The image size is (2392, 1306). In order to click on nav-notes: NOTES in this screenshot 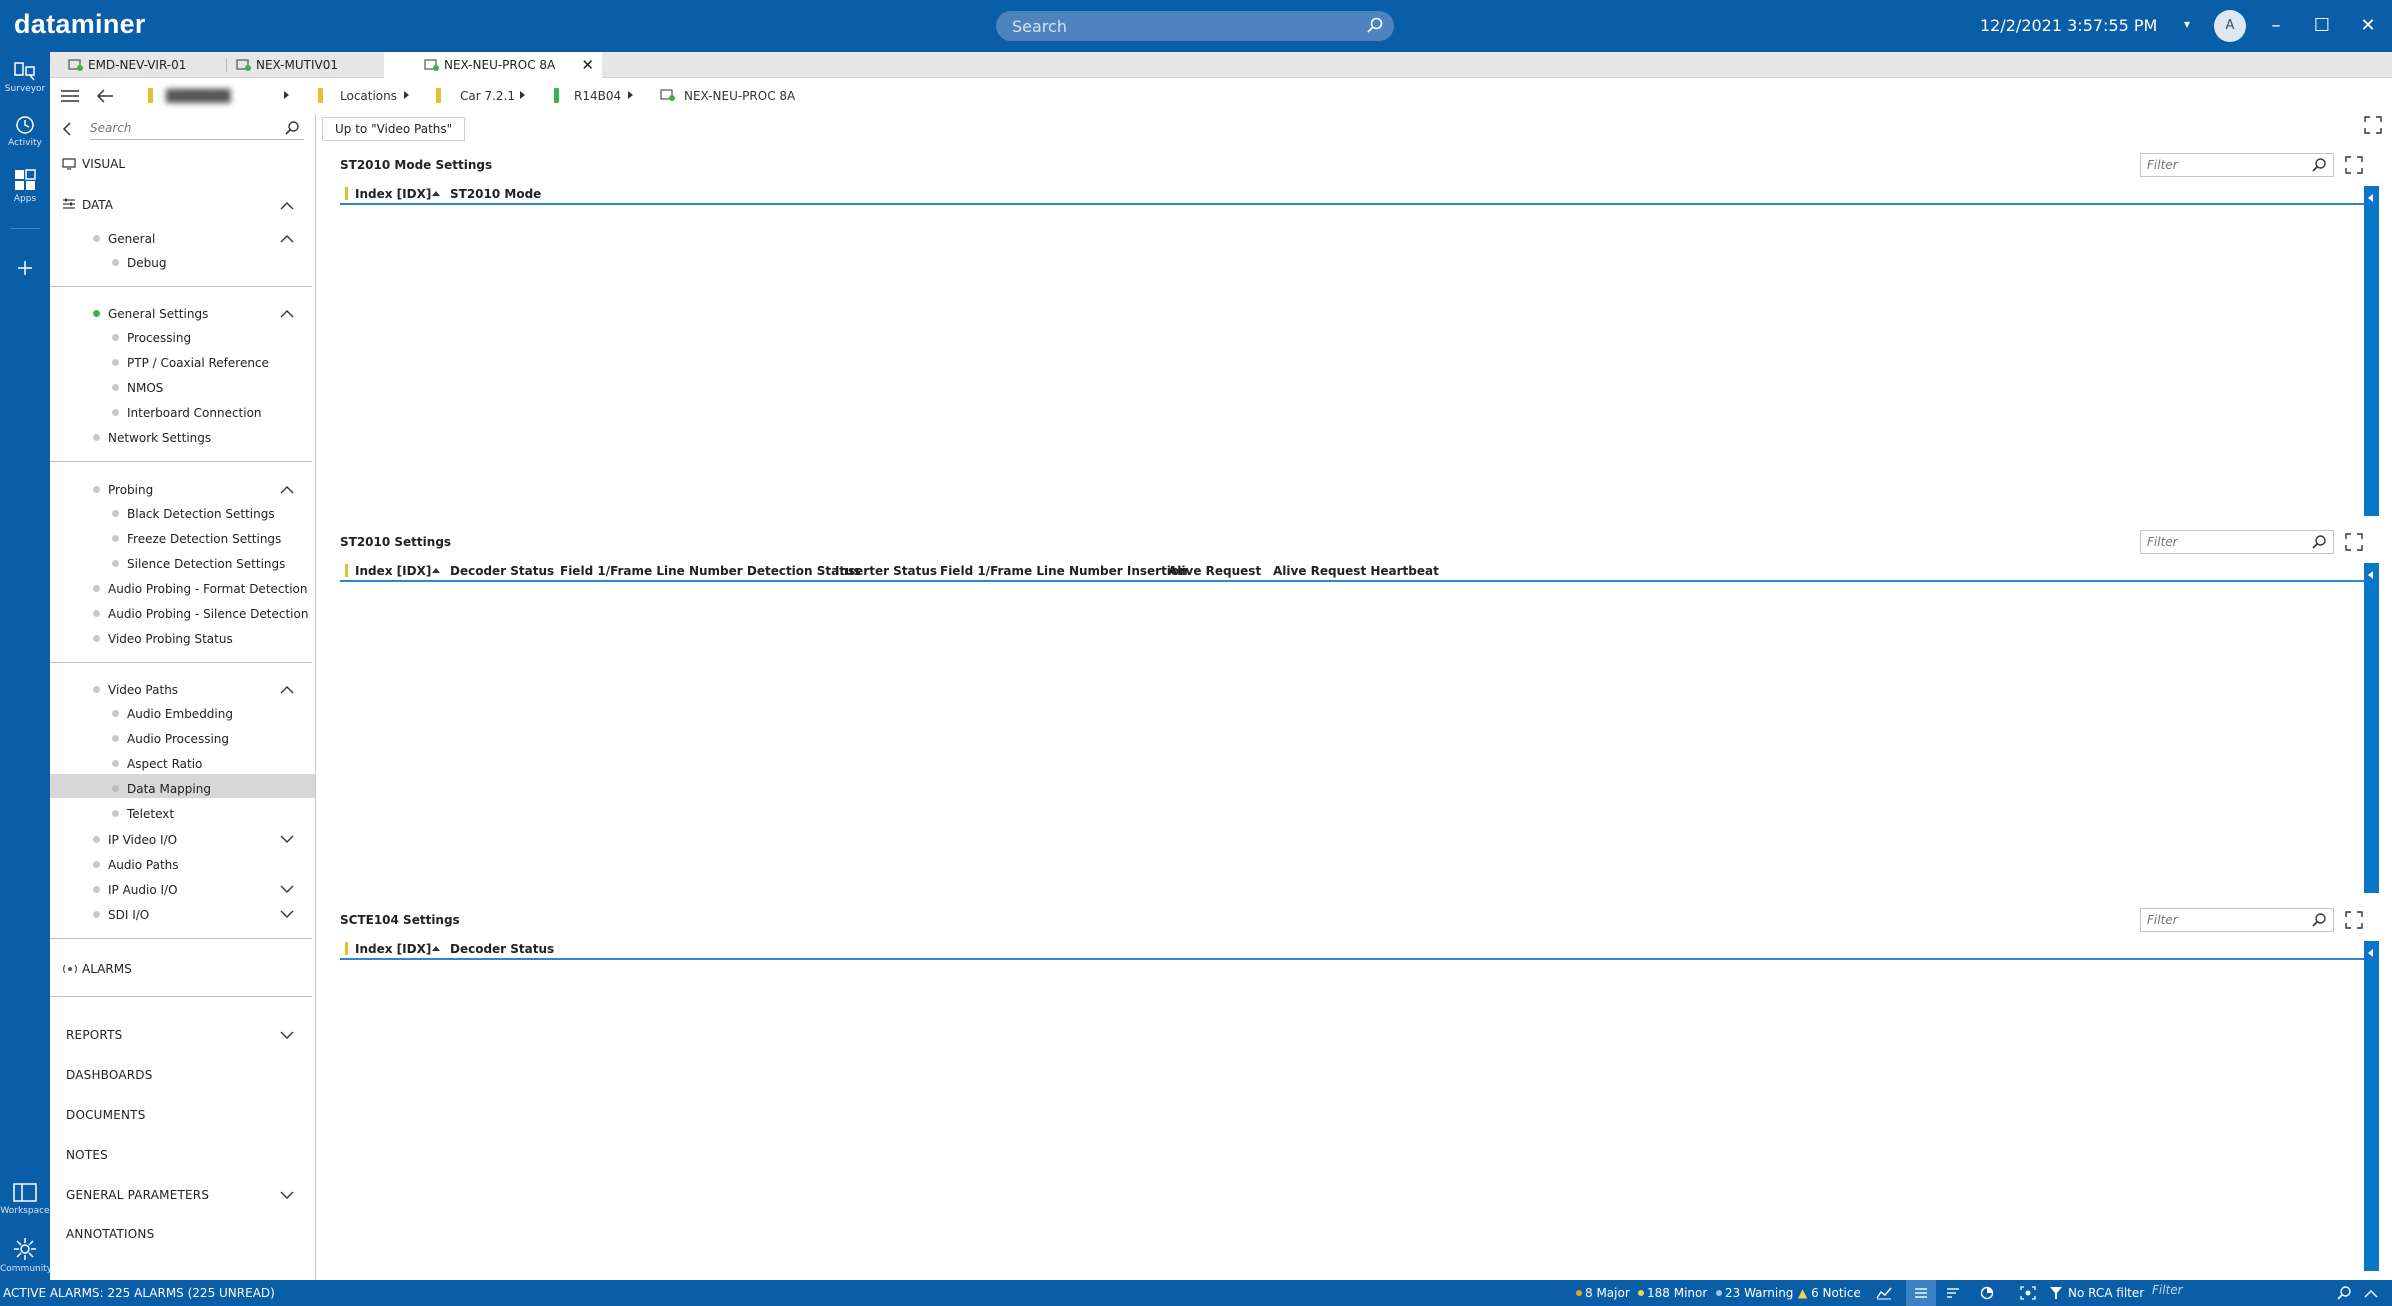, I will do `click(87, 1155)`.